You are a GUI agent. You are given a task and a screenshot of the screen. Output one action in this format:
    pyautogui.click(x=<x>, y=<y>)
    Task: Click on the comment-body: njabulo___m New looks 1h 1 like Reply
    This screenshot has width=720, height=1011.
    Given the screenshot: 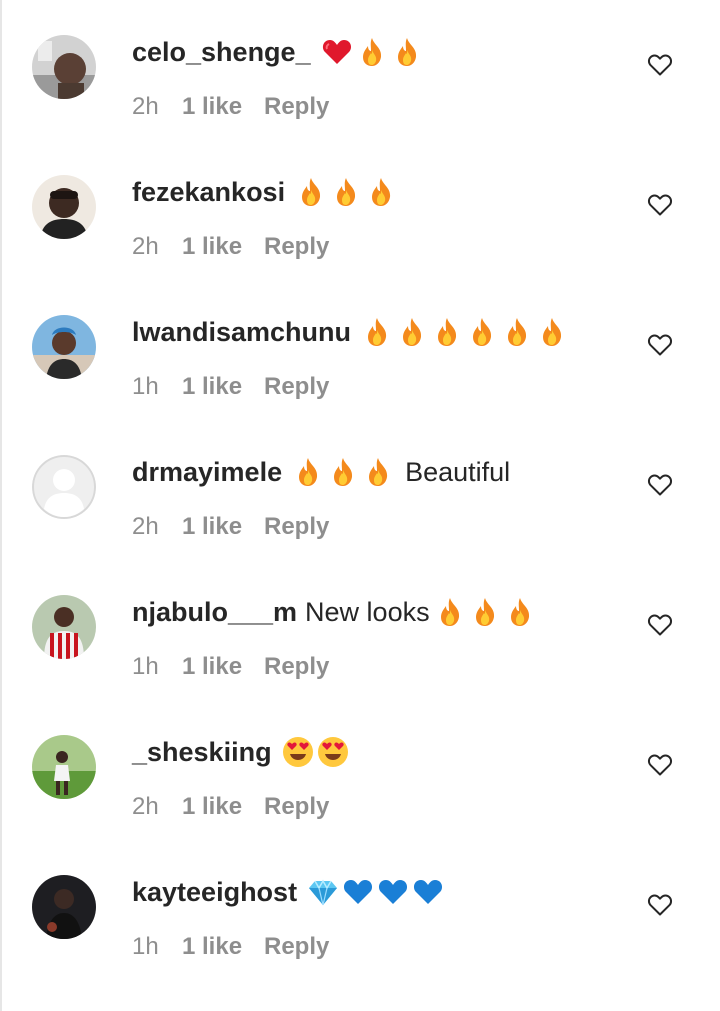 What is the action you would take?
    pyautogui.click(x=386, y=637)
    